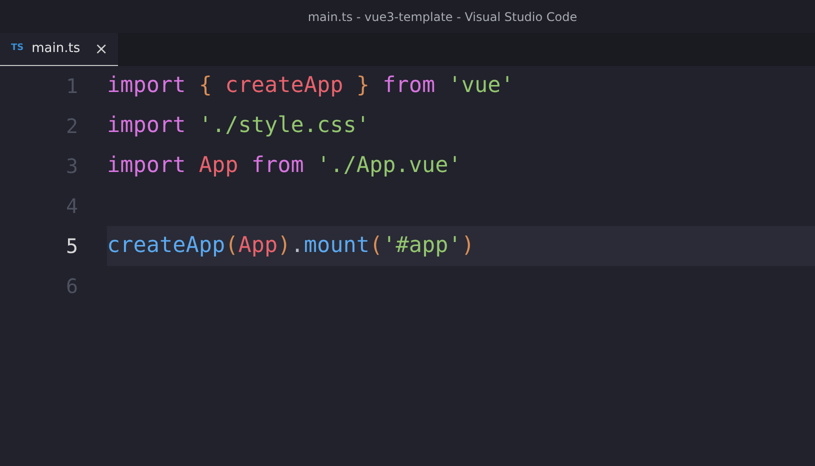  I want to click on code-line: import App from './App.vue', so click(284, 166).